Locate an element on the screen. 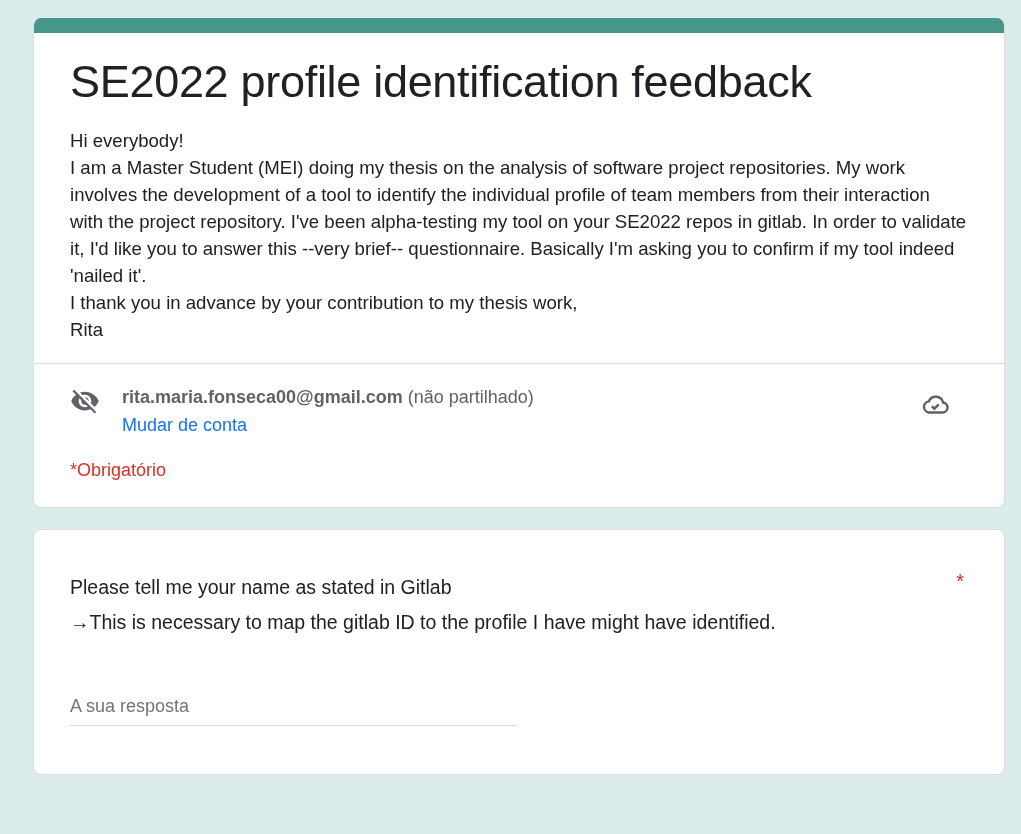 The width and height of the screenshot is (1021, 834). switch-account-link: Mudar de conta is located at coordinates (185, 425).